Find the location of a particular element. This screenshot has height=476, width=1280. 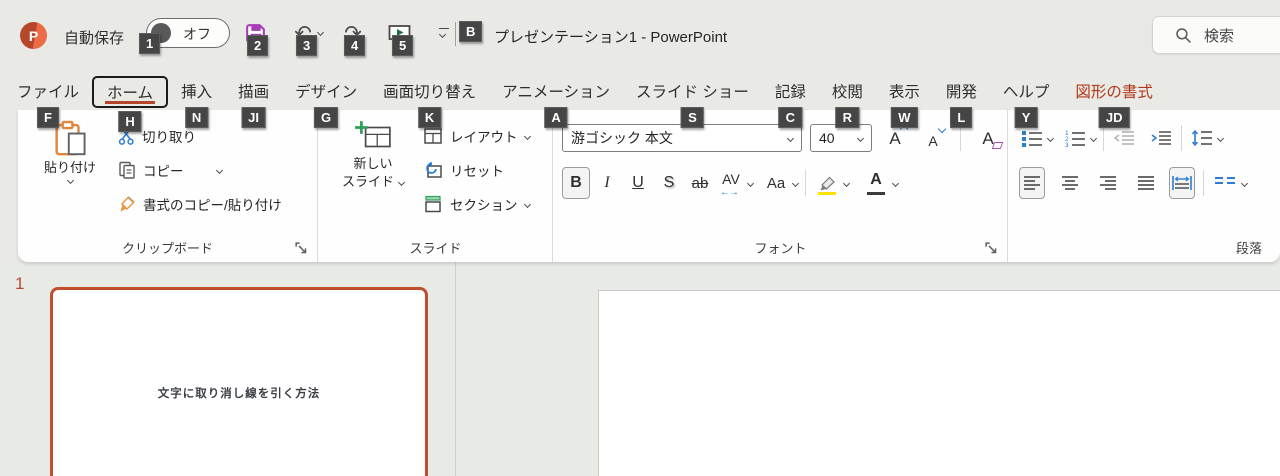

section-label: セクション is located at coordinates (484, 205).